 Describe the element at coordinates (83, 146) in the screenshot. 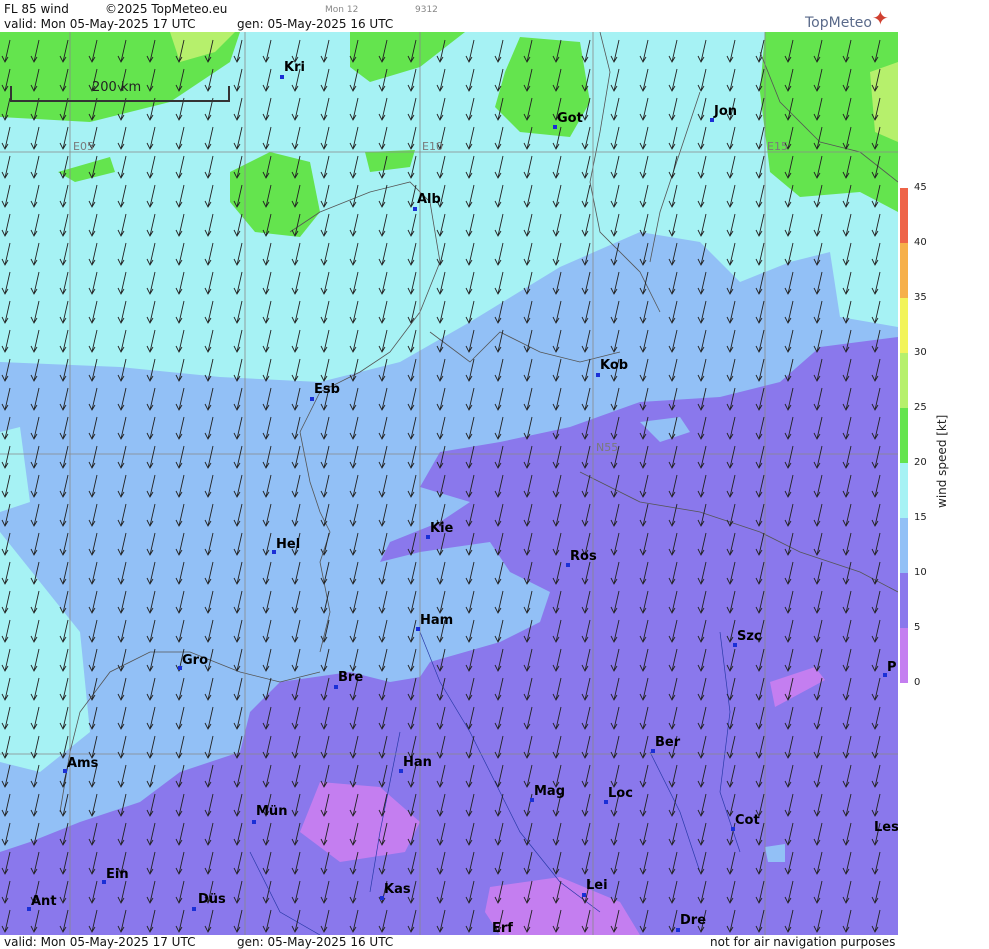

I see `grid-label-e05: E05` at that location.